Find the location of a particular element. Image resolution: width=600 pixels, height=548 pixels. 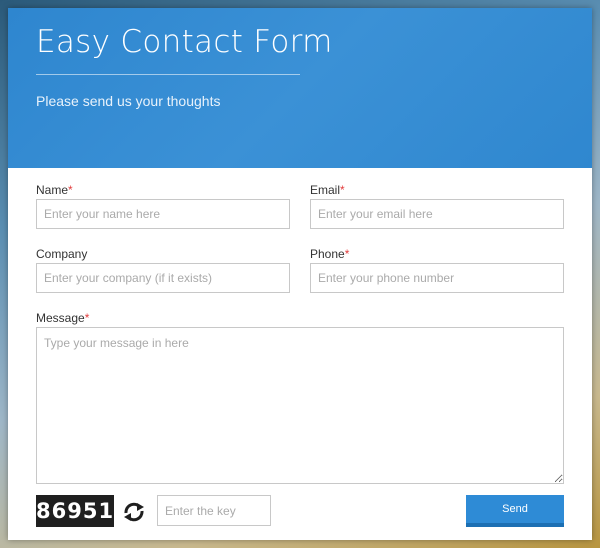

form-title: Easy Contact Form is located at coordinates (184, 42).